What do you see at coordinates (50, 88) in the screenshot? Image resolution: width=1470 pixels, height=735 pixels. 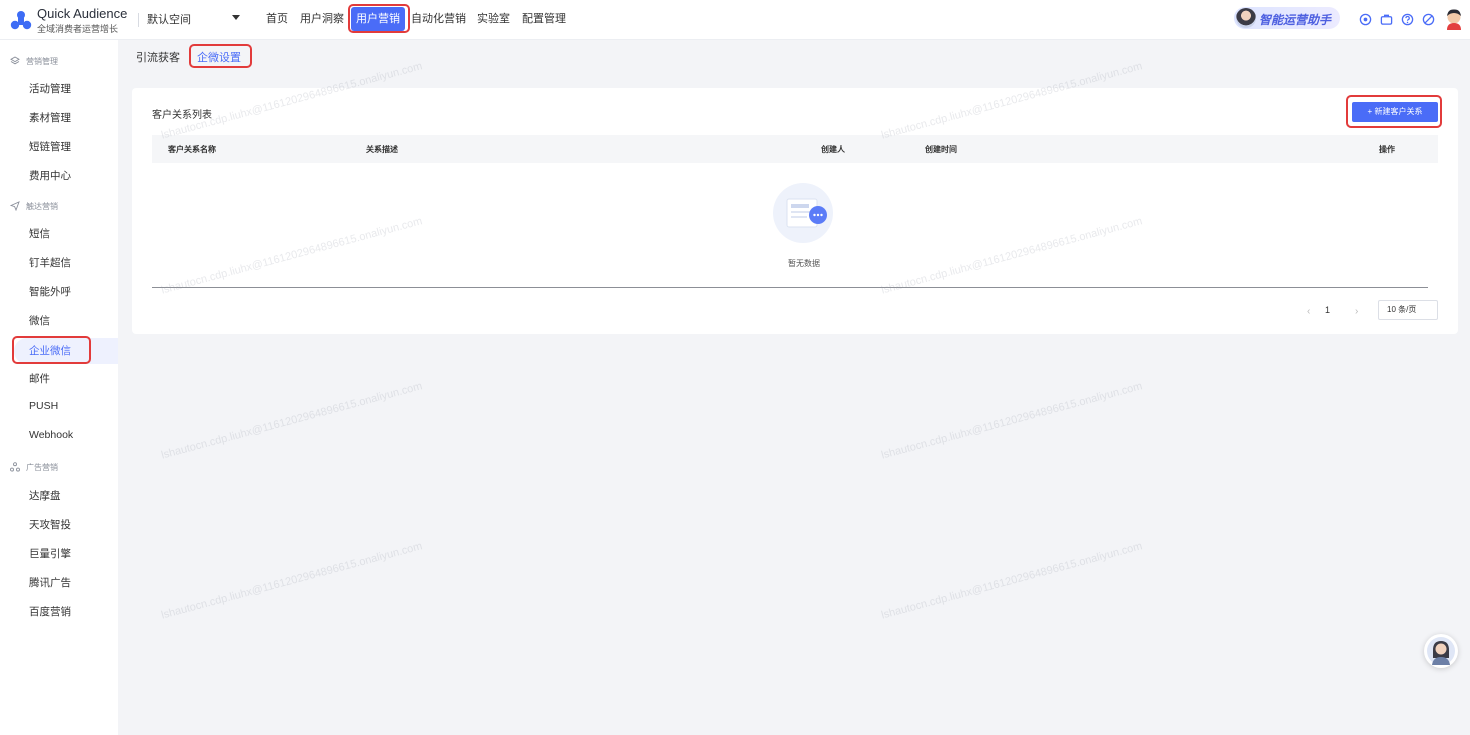 I see `sidebar-item-activity: 活动管理` at bounding box center [50, 88].